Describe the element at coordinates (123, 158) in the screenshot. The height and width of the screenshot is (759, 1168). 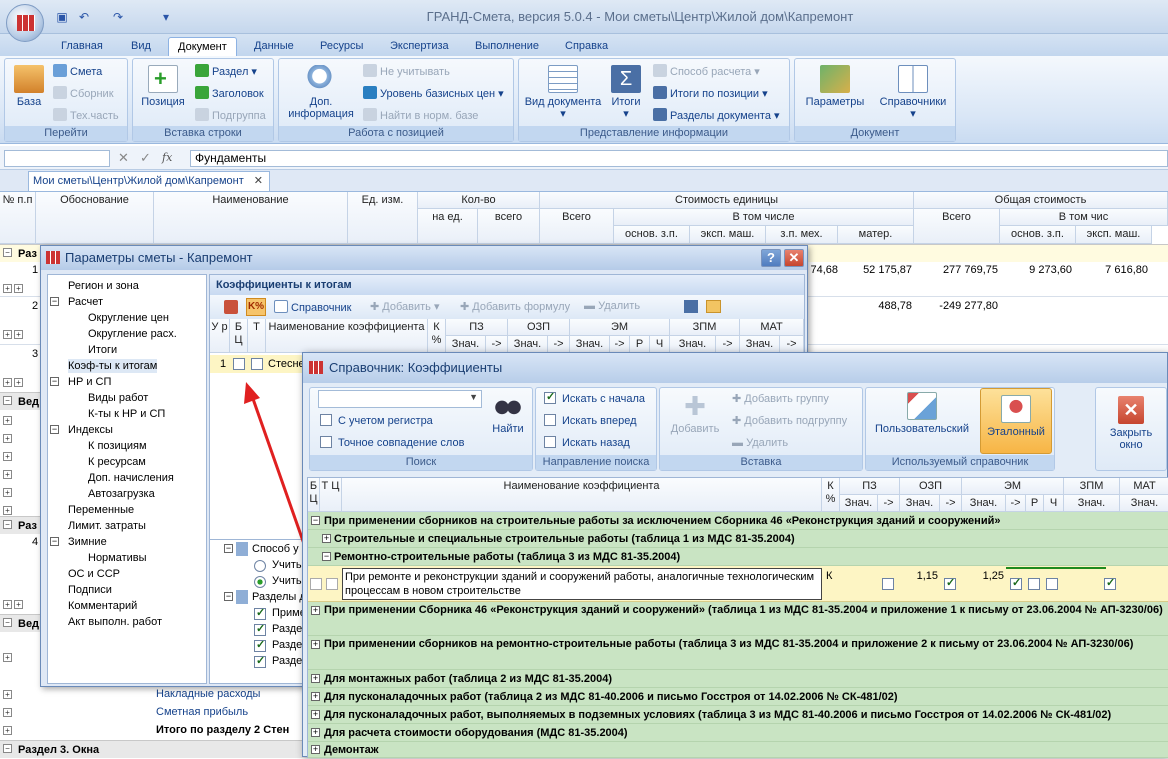
I see `cancel-icon: ✕` at that location.